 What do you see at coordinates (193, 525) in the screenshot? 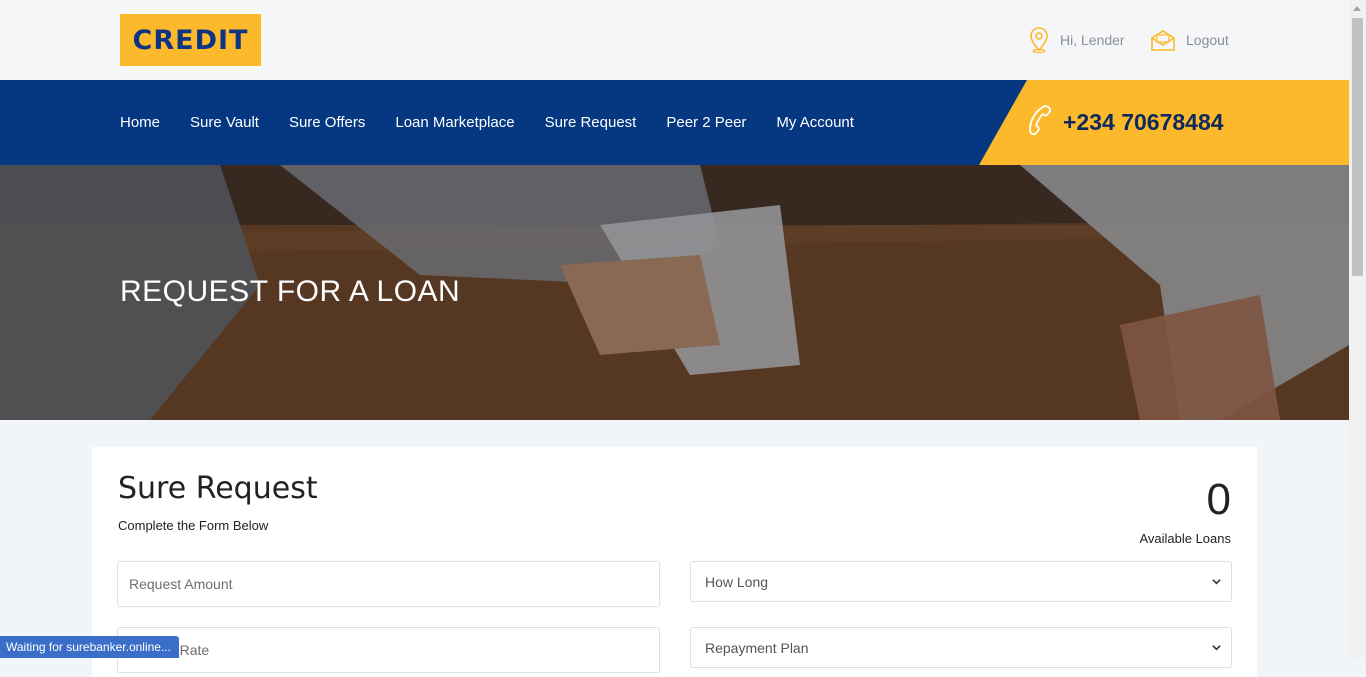
I see `form-subtitle: Complete the Form Below` at bounding box center [193, 525].